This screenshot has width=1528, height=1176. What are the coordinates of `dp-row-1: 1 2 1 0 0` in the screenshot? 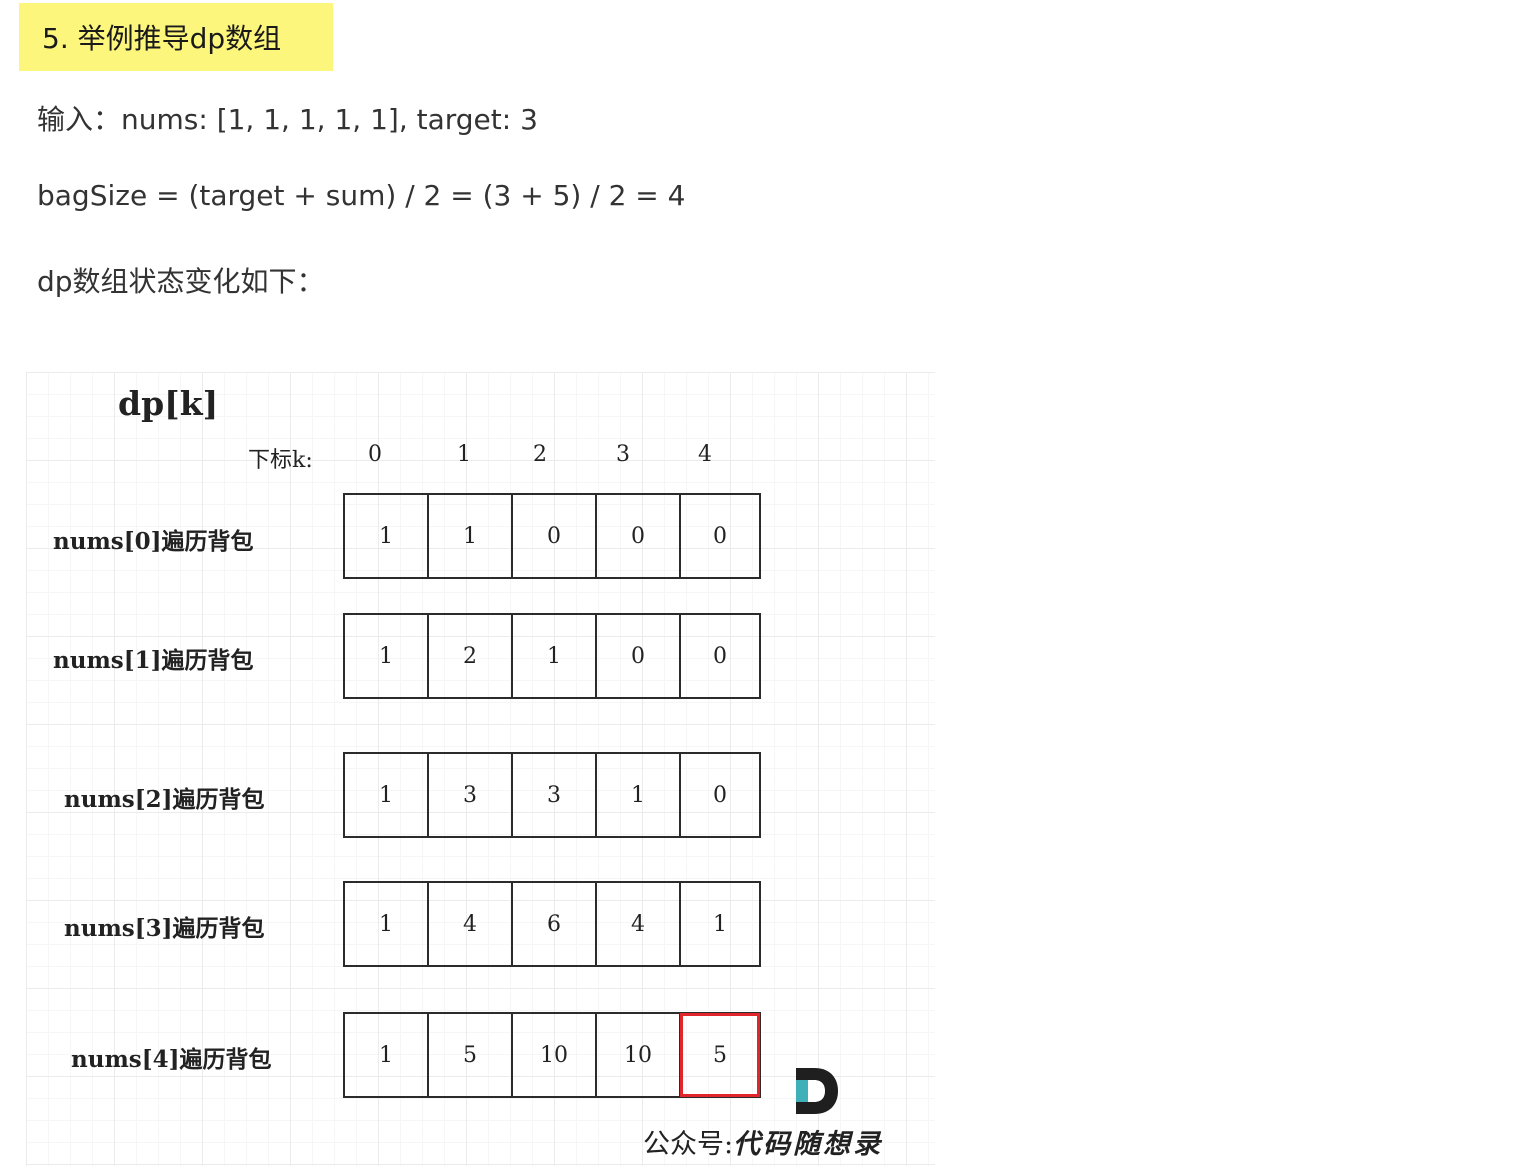 It's located at (552, 656).